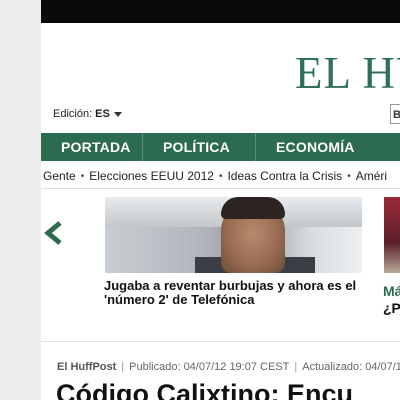  I want to click on top-bar, so click(220, 11).